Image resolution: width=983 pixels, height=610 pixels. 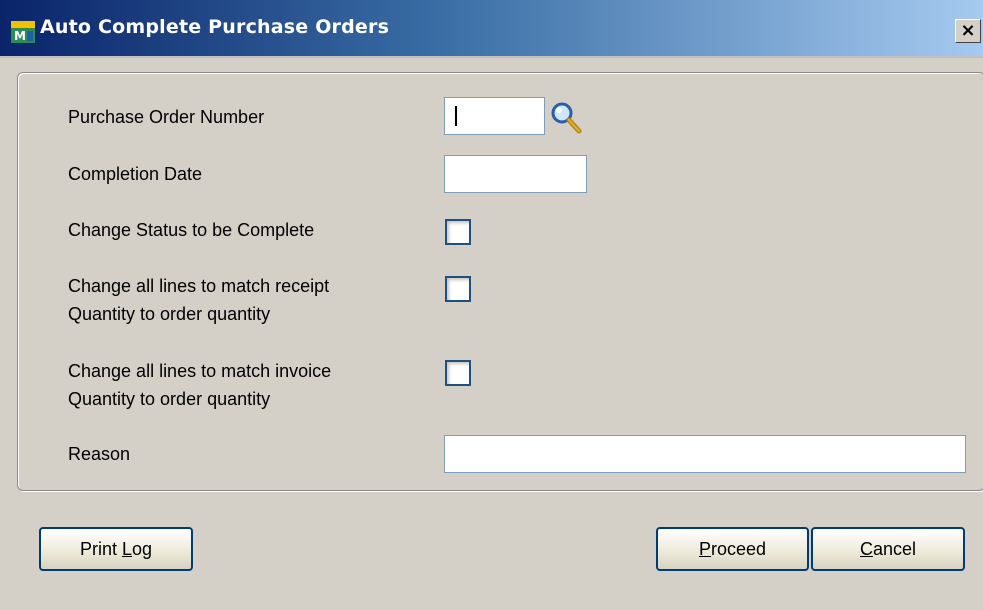 What do you see at coordinates (126, 549) in the screenshot?
I see `print-log-mnemonic: L` at bounding box center [126, 549].